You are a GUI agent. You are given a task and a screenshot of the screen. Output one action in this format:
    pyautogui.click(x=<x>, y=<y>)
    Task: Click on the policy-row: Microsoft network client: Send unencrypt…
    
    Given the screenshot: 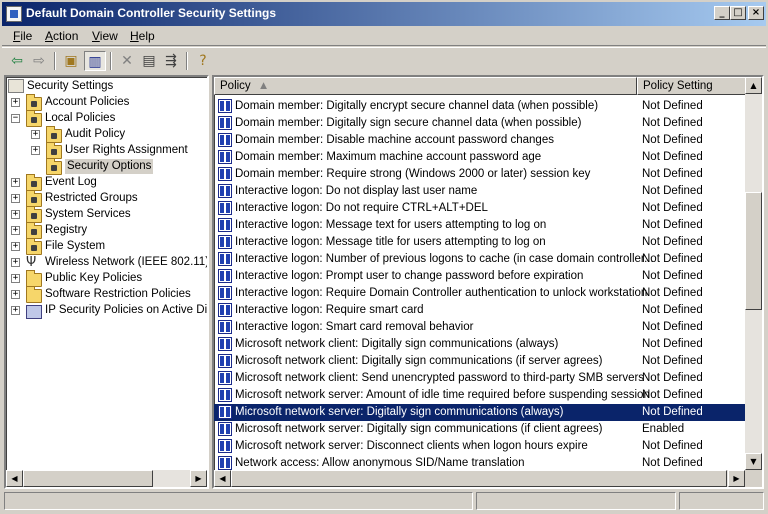 What is the action you would take?
    pyautogui.click(x=484, y=378)
    